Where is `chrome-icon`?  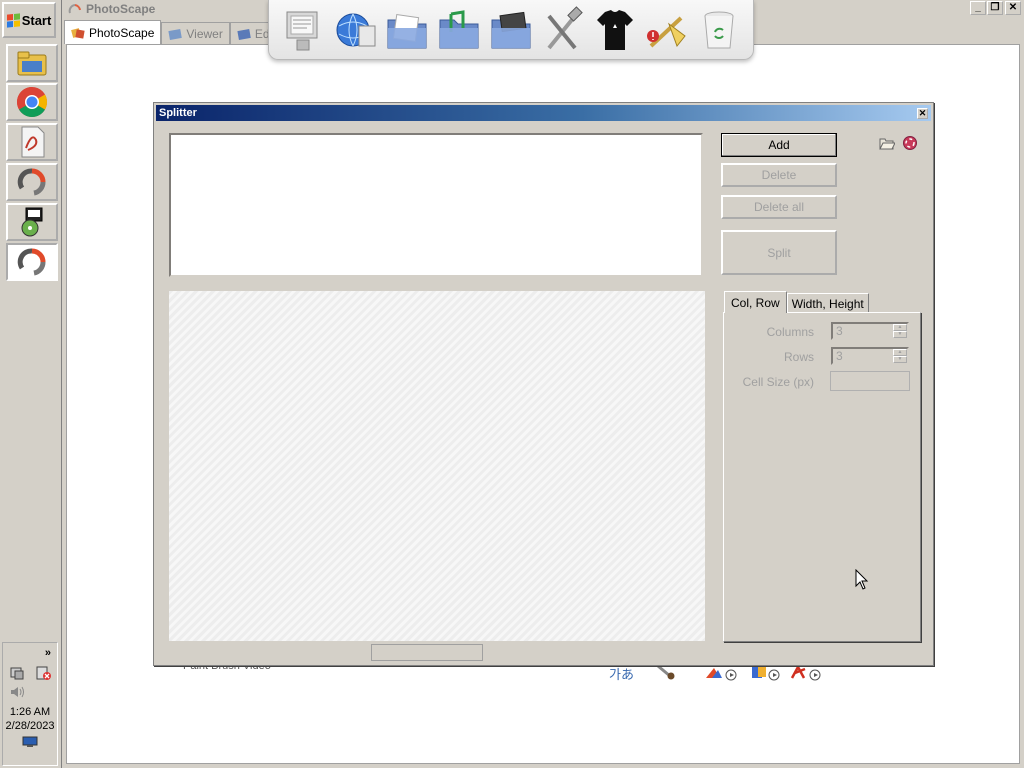 chrome-icon is located at coordinates (32, 102).